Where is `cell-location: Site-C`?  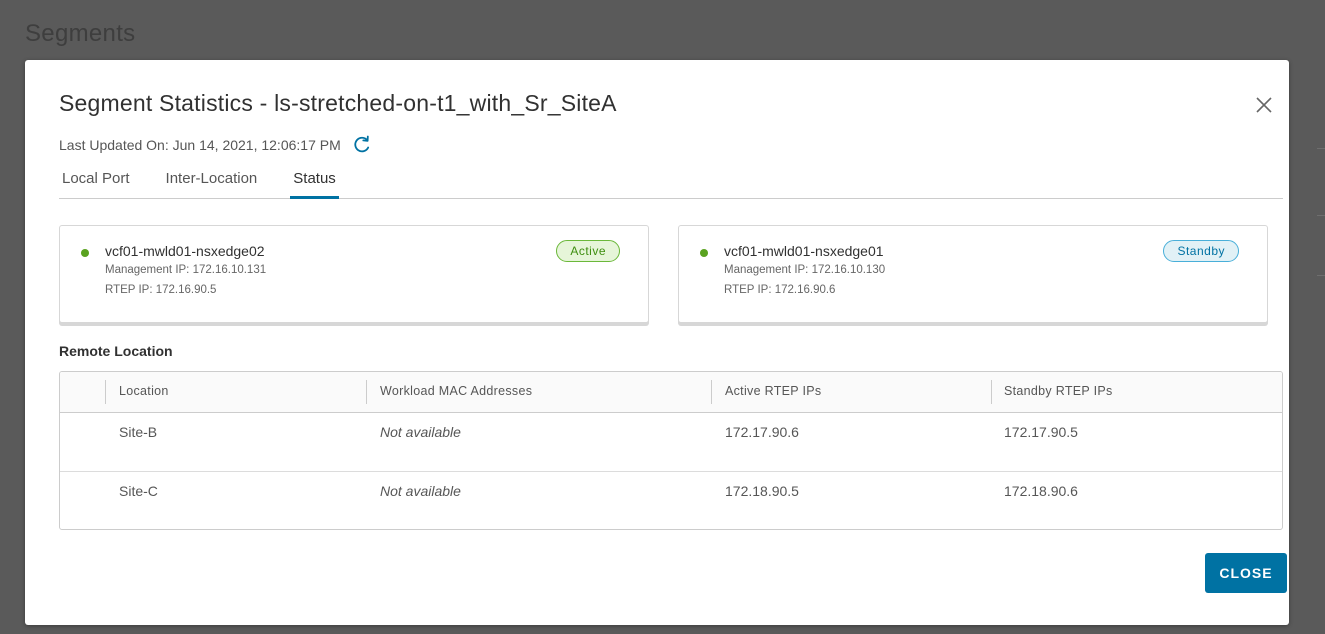
cell-location: Site-C is located at coordinates (138, 491).